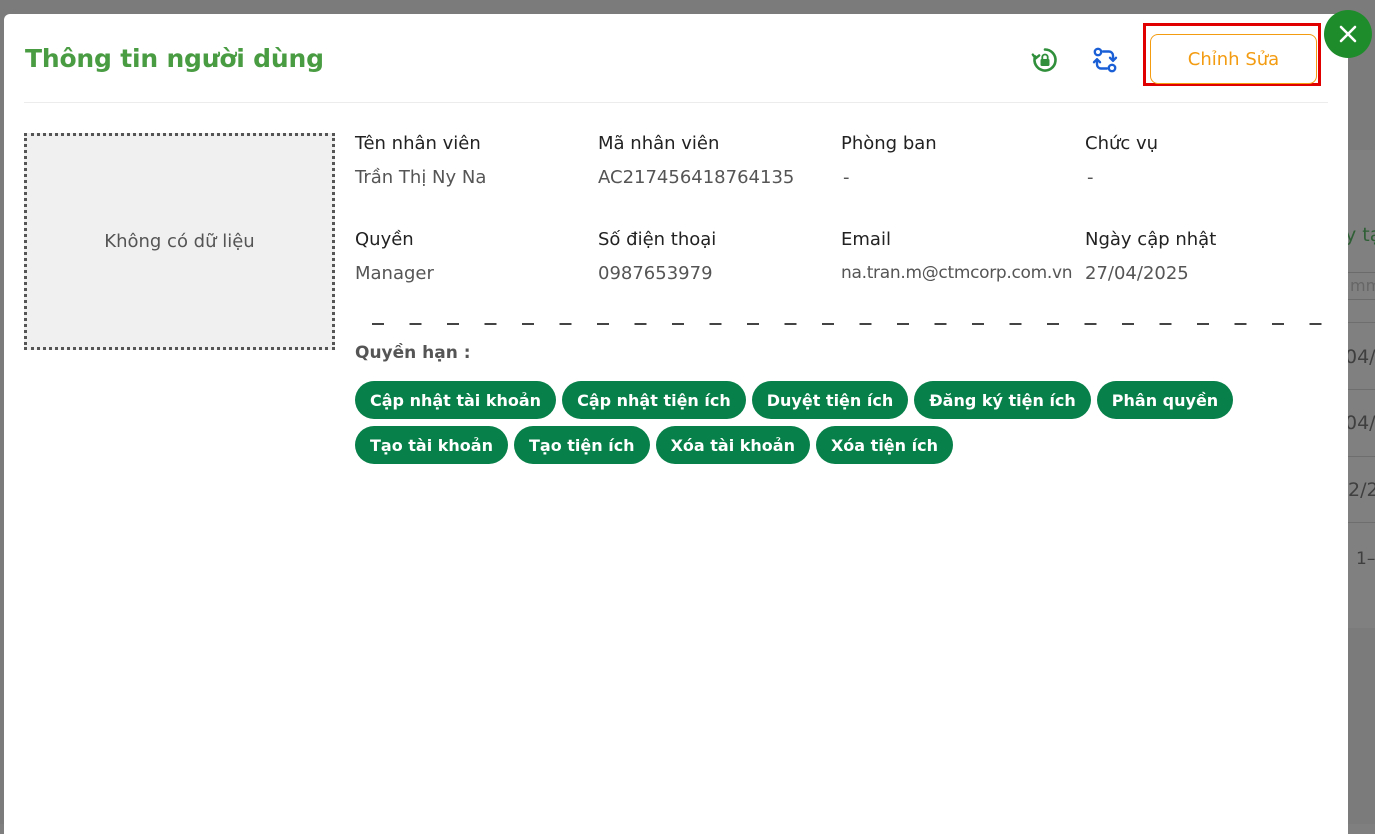 The width and height of the screenshot is (1375, 834). What do you see at coordinates (659, 143) in the screenshot?
I see `employee-code-label: Mã nhân viên` at bounding box center [659, 143].